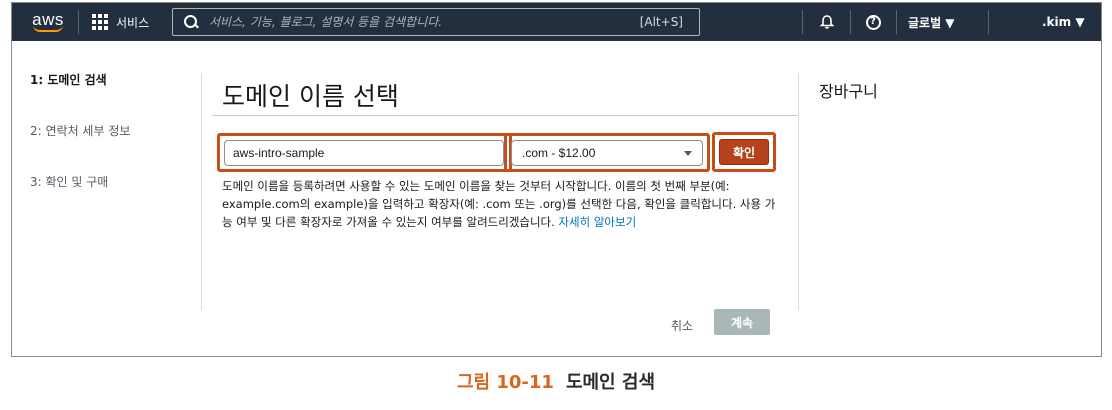 The width and height of the screenshot is (1112, 410). What do you see at coordinates (310, 96) in the screenshot?
I see `page-title: 도메인 이름 선택` at bounding box center [310, 96].